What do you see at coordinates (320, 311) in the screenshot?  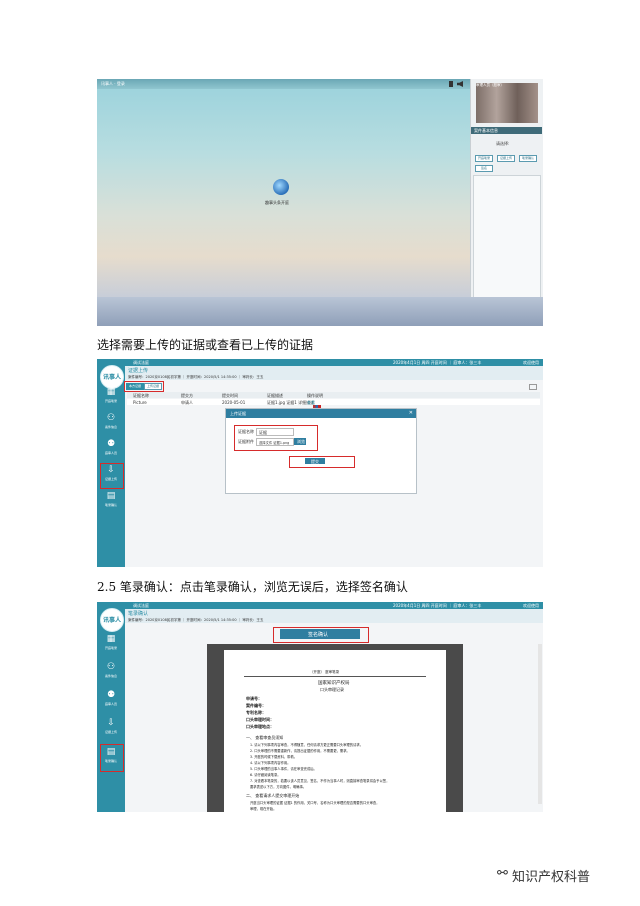 I see `taskbar` at bounding box center [320, 311].